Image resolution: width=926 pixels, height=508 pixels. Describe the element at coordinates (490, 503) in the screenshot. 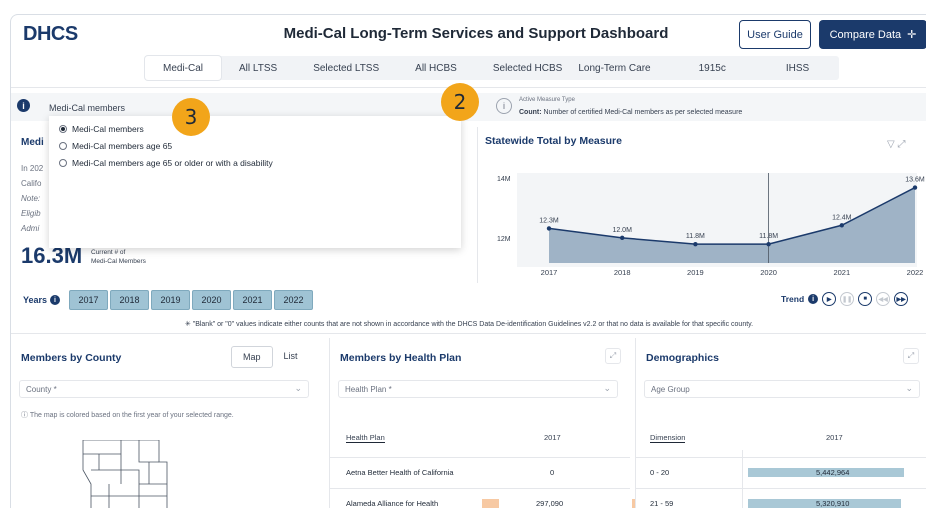

I see `plan-bar` at that location.